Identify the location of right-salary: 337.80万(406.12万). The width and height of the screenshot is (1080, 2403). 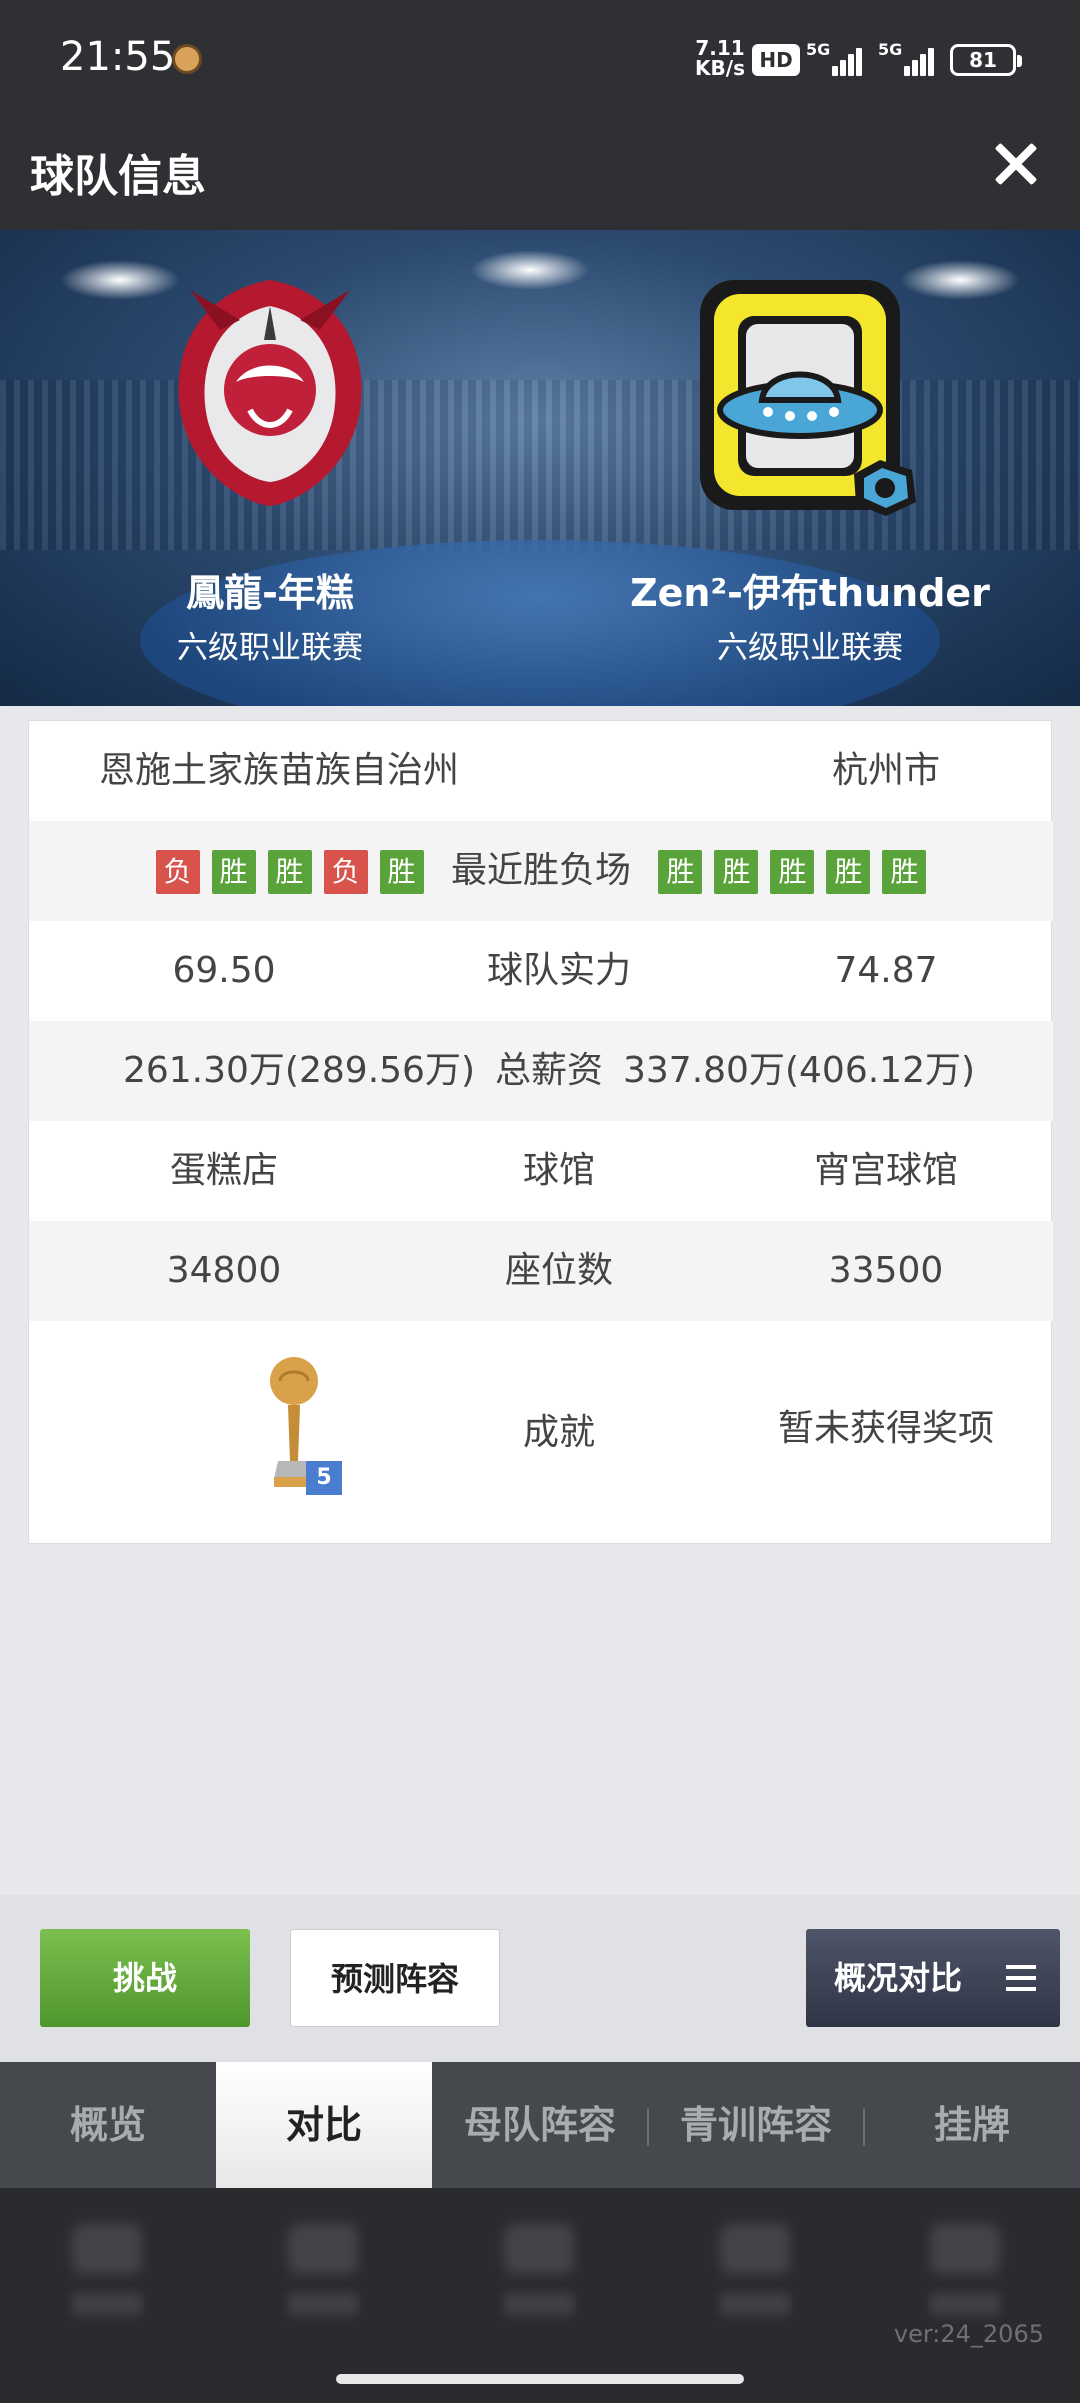
(799, 1070).